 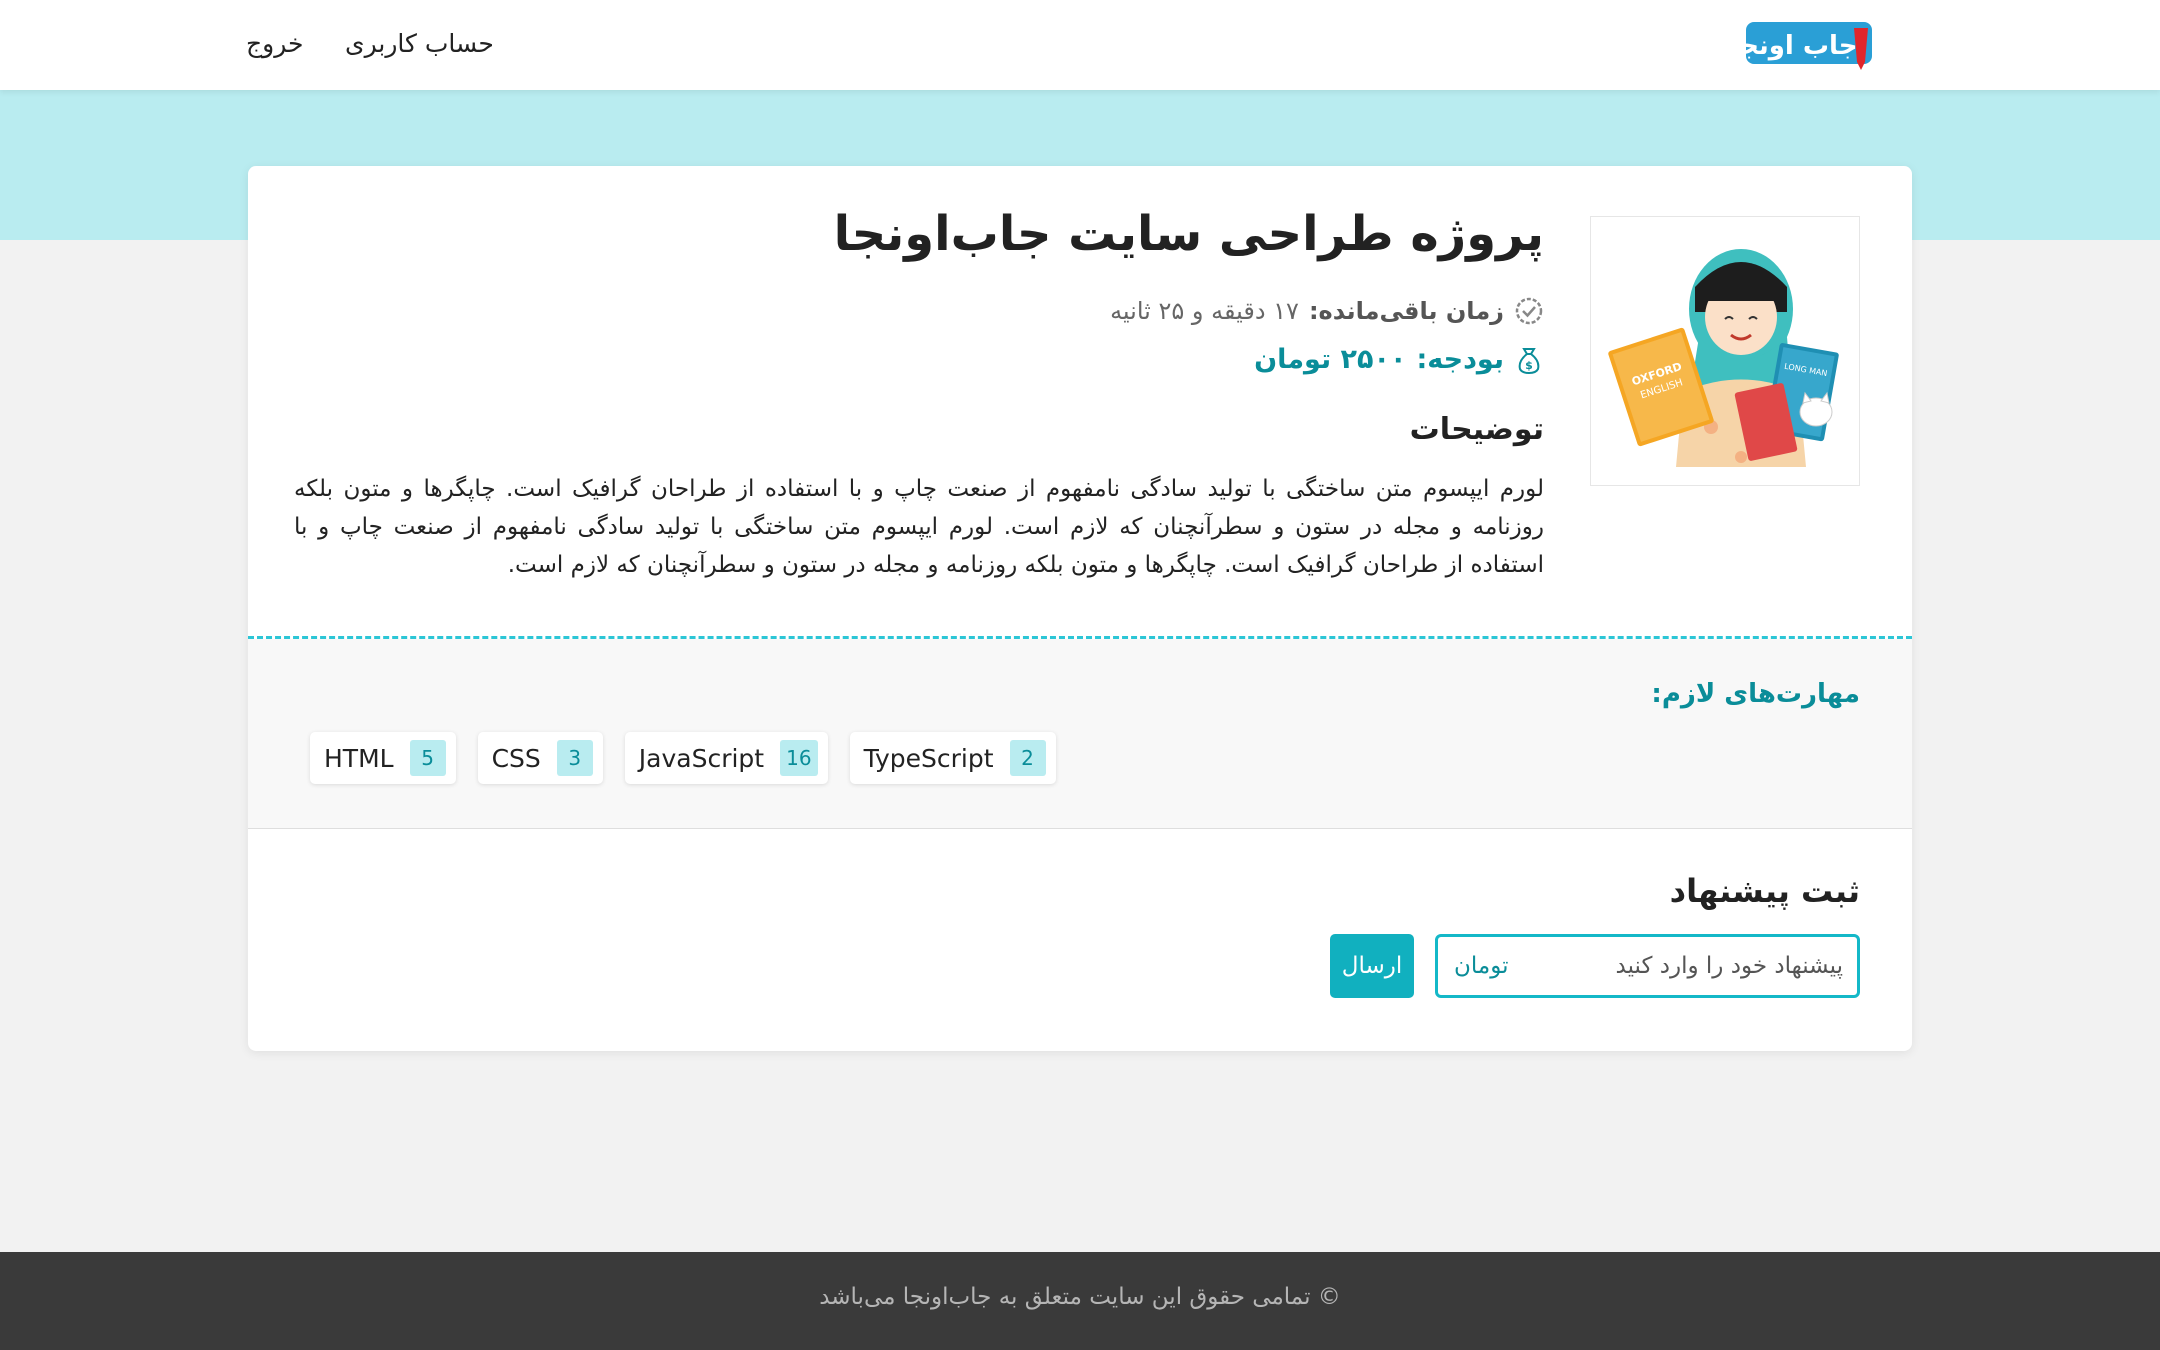 What do you see at coordinates (1460, 359) in the screenshot?
I see `budget-label: بودجه:` at bounding box center [1460, 359].